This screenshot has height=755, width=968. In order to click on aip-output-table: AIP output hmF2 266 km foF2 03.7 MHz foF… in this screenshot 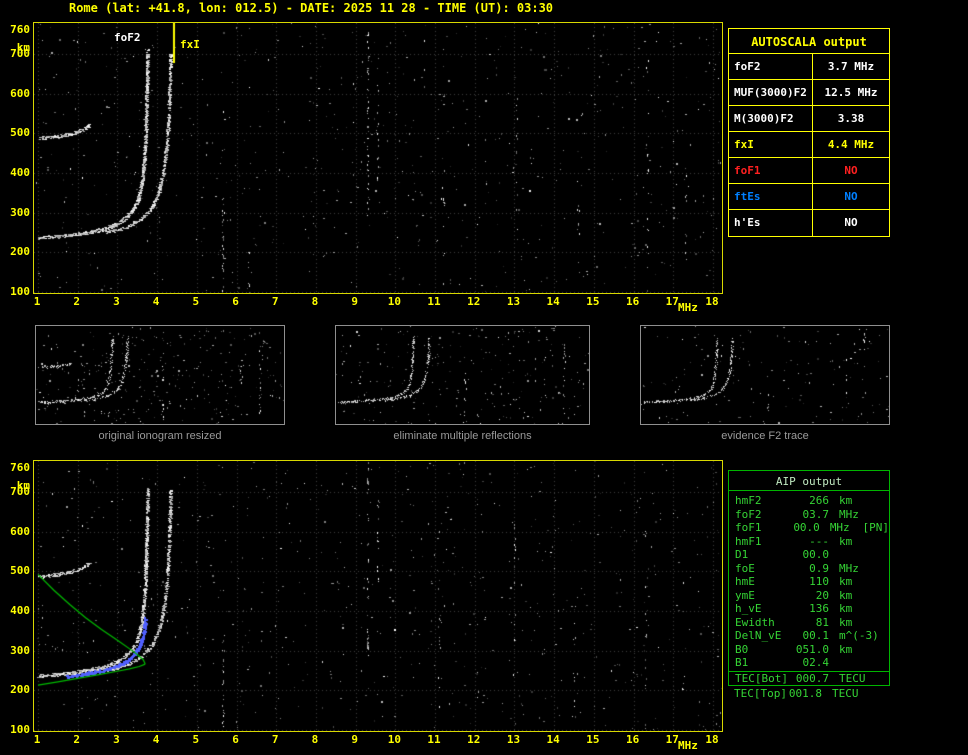, I will do `click(809, 578)`.